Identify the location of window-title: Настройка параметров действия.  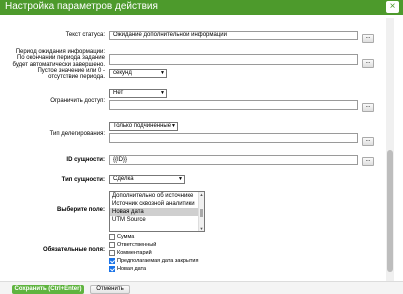
(81, 6).